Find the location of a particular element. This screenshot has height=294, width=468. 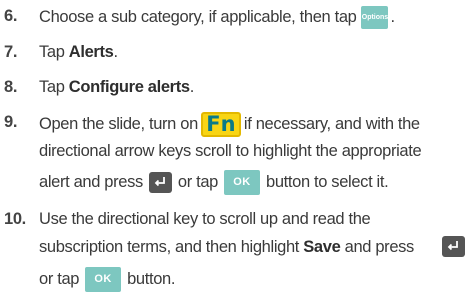

step-number: 10. is located at coordinates (15, 219).